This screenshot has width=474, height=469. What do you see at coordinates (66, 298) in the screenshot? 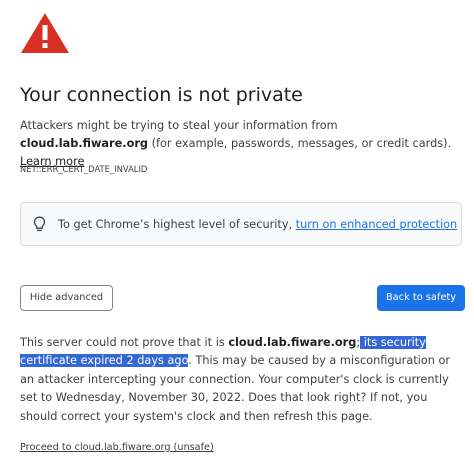
I see `hide-advanced-button: Hide advanced` at bounding box center [66, 298].